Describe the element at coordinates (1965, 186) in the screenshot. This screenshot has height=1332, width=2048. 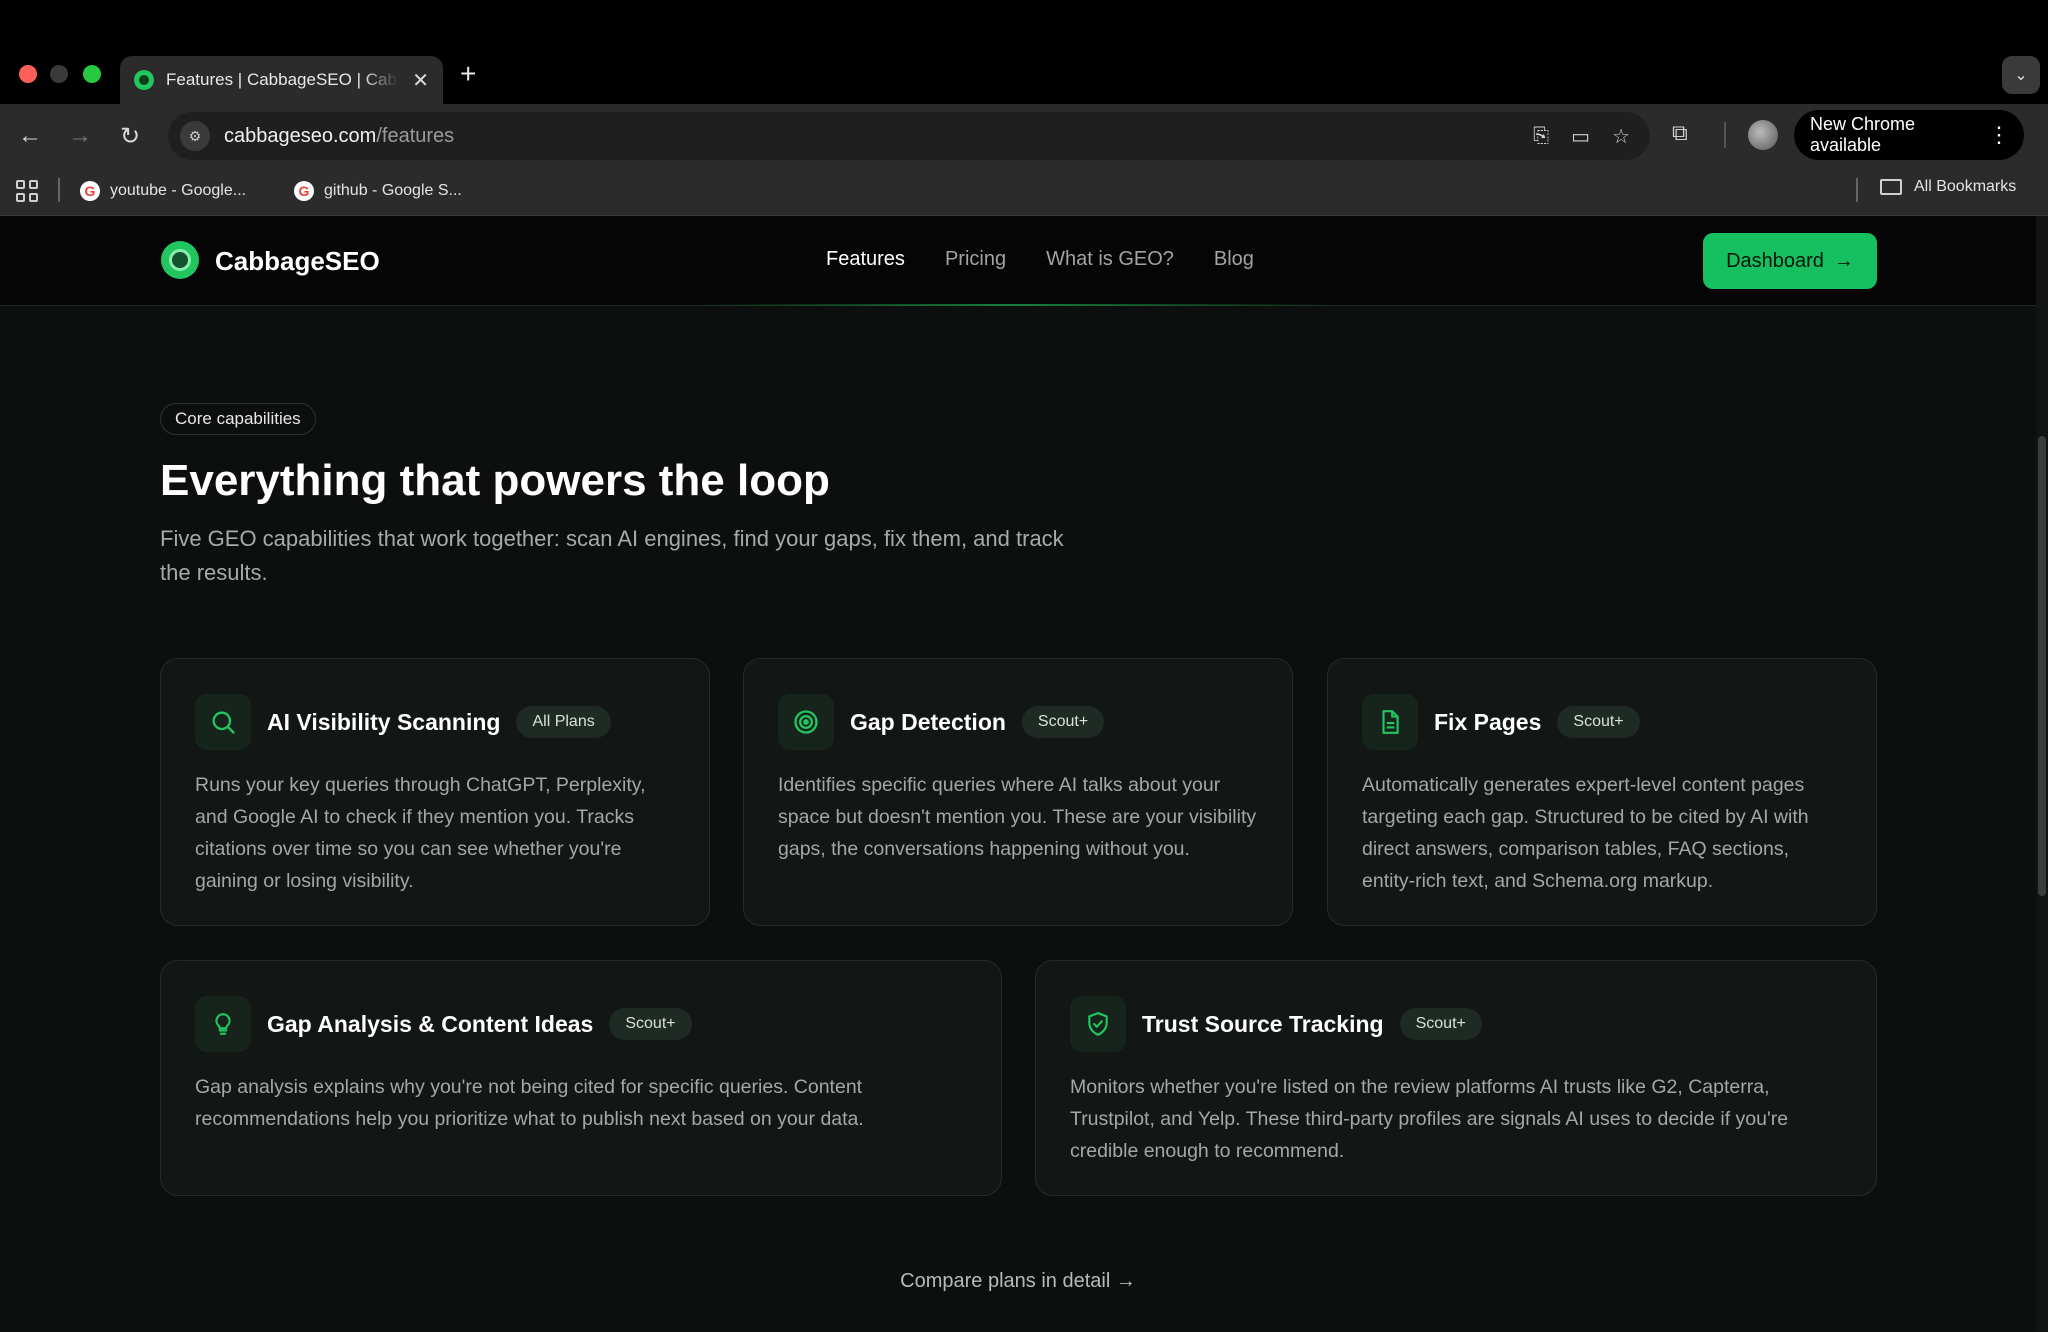
I see `all-bookmarks-label: All Bookmarks` at that location.